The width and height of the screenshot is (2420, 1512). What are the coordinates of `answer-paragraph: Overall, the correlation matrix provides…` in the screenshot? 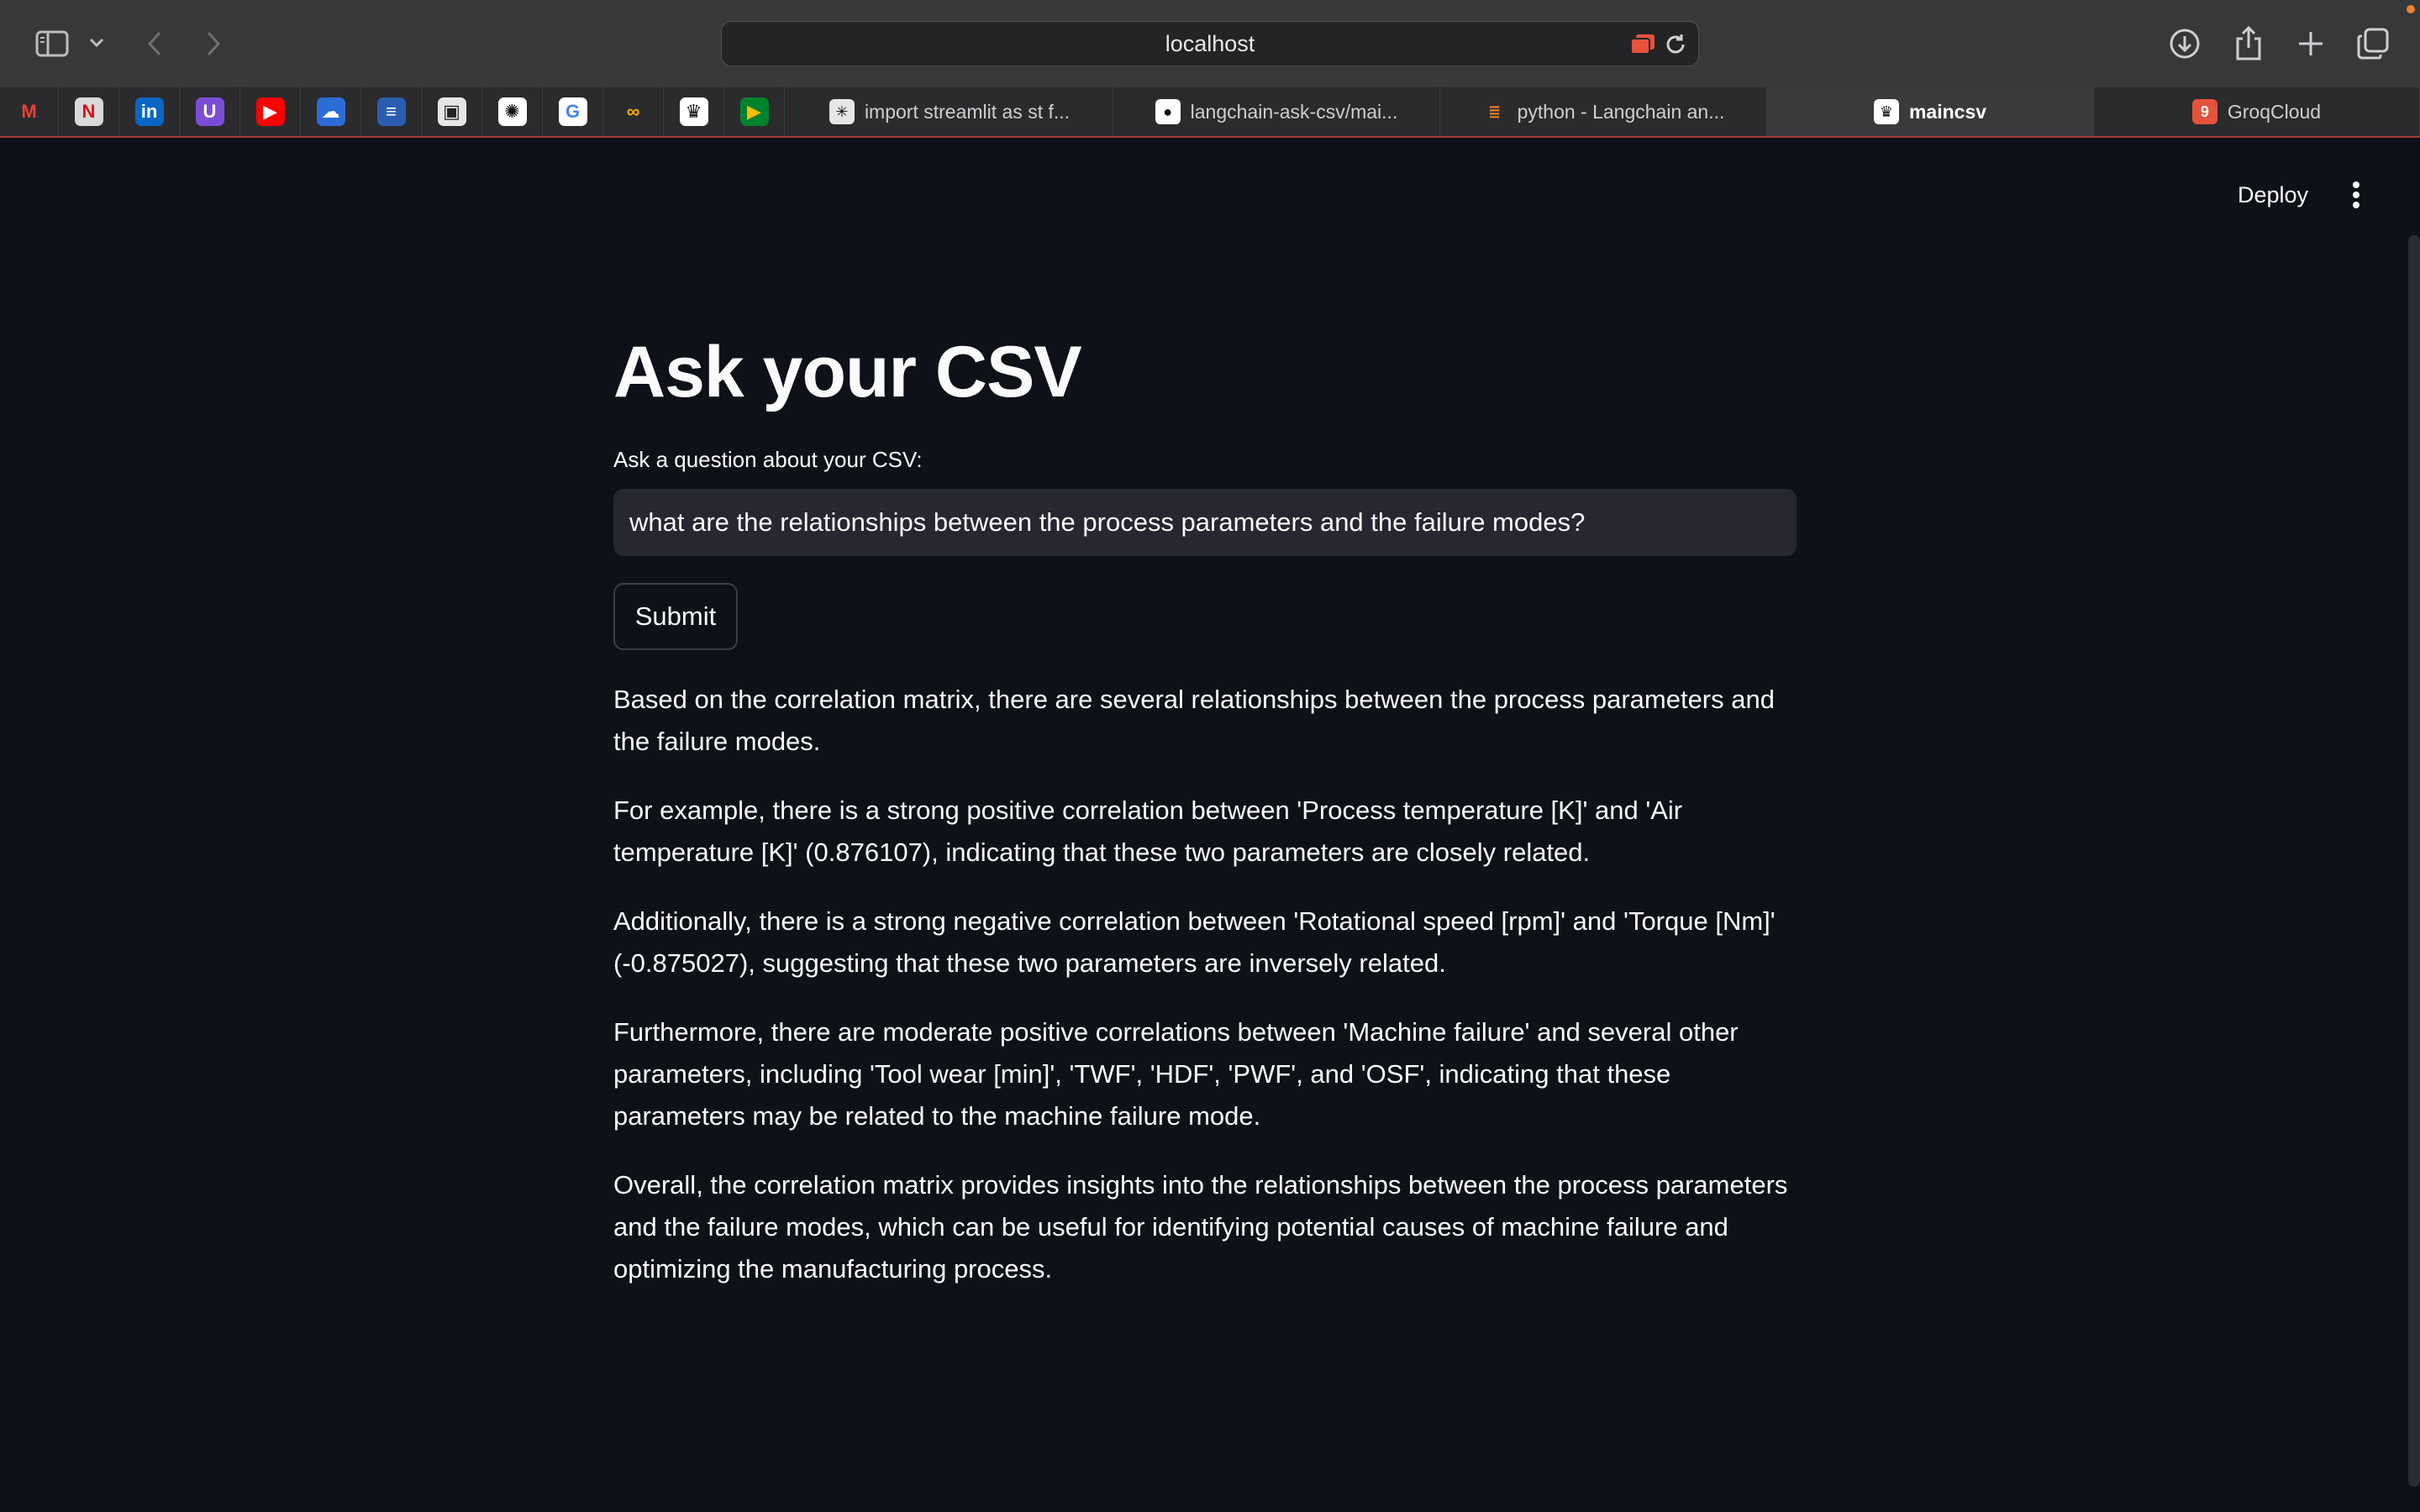 It's located at (1200, 1227).